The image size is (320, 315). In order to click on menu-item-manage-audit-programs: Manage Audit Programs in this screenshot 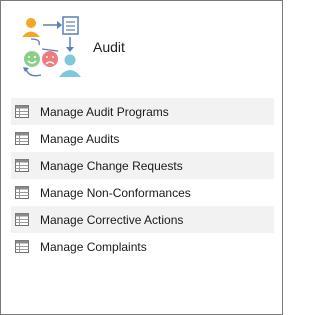, I will do `click(142, 111)`.